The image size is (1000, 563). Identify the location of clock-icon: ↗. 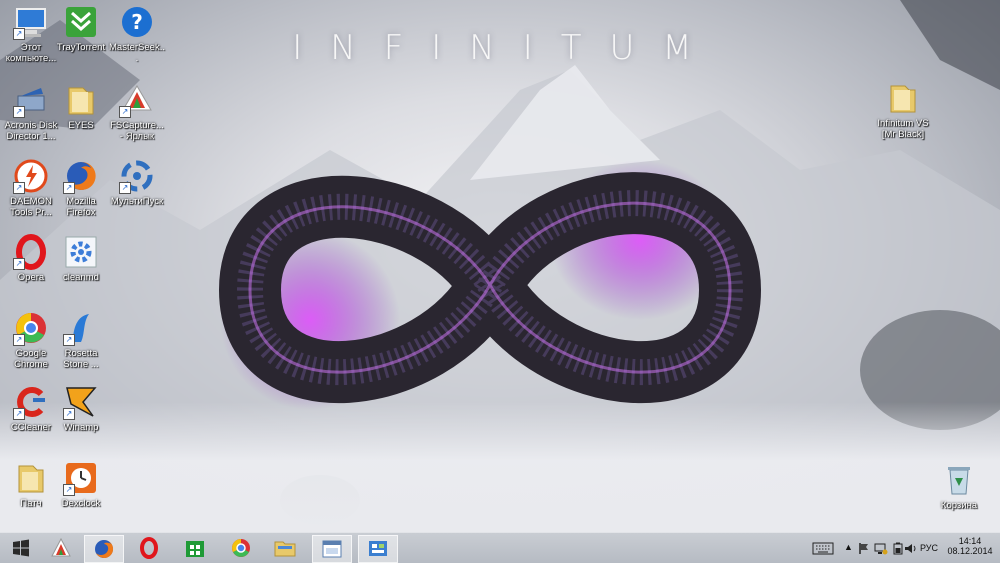
(81, 478).